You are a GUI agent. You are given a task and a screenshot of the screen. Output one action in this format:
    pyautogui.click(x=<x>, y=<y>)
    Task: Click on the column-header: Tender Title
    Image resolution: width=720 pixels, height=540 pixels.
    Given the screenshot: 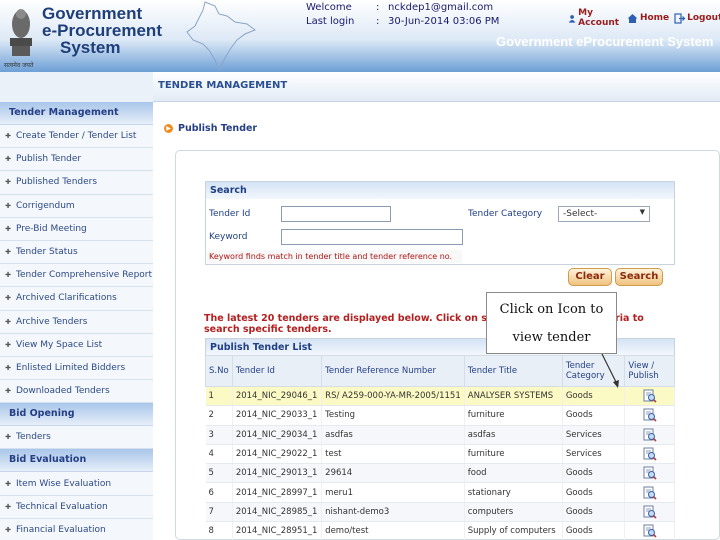 What is the action you would take?
    pyautogui.click(x=513, y=371)
    